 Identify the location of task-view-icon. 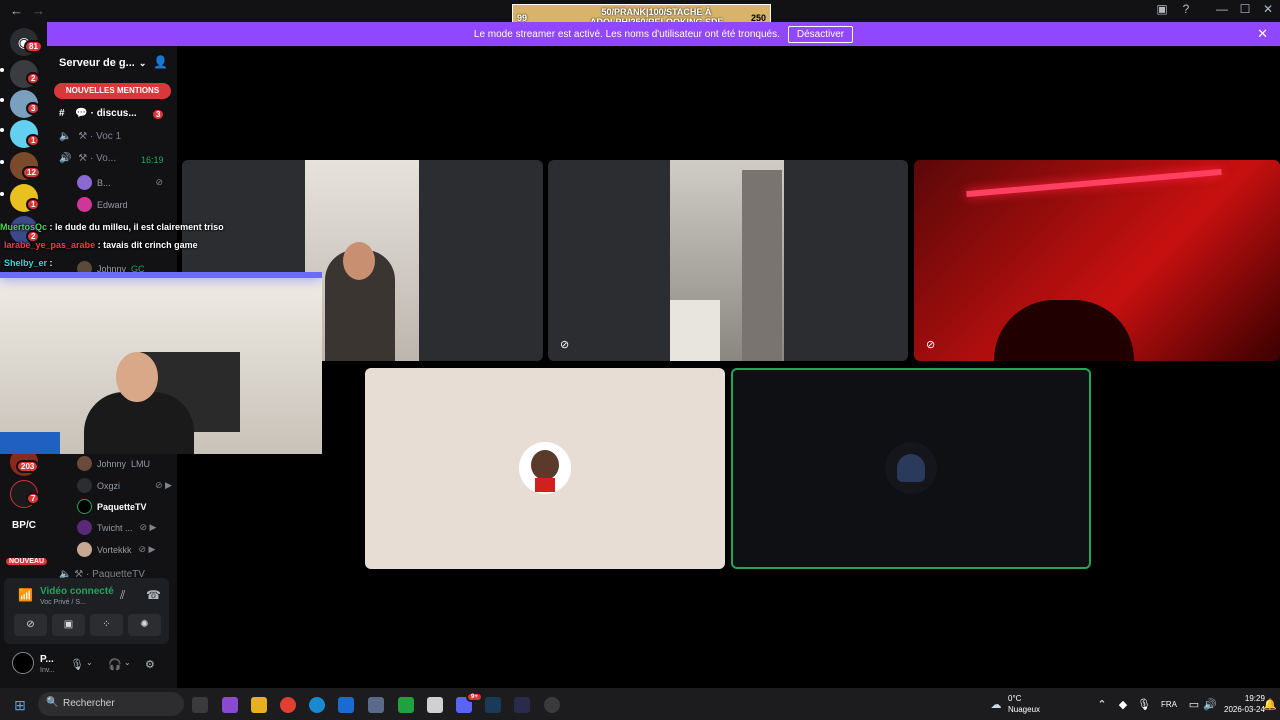
(200, 705).